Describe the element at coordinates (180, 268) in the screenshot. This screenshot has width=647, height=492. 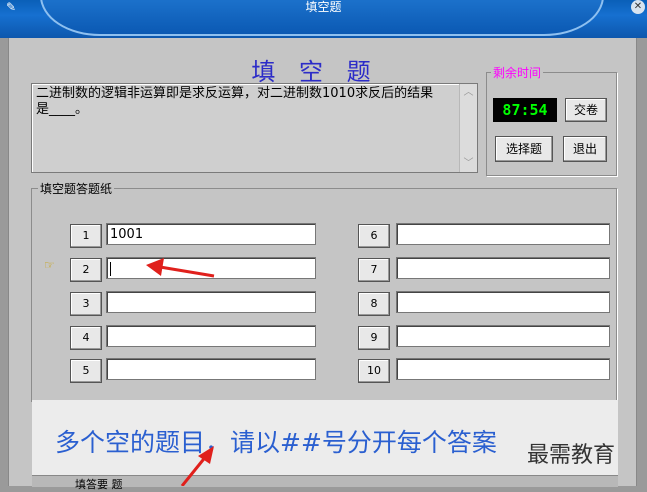
I see `arrow-to-blank-2-icon` at that location.